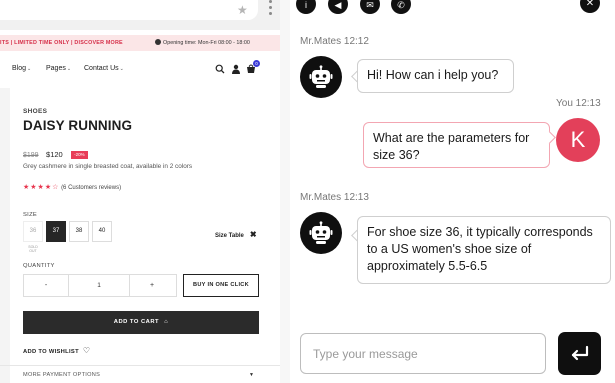 This screenshot has width=615, height=383. Describe the element at coordinates (253, 234) in the screenshot. I see `ruler-icon: ✖` at that location.